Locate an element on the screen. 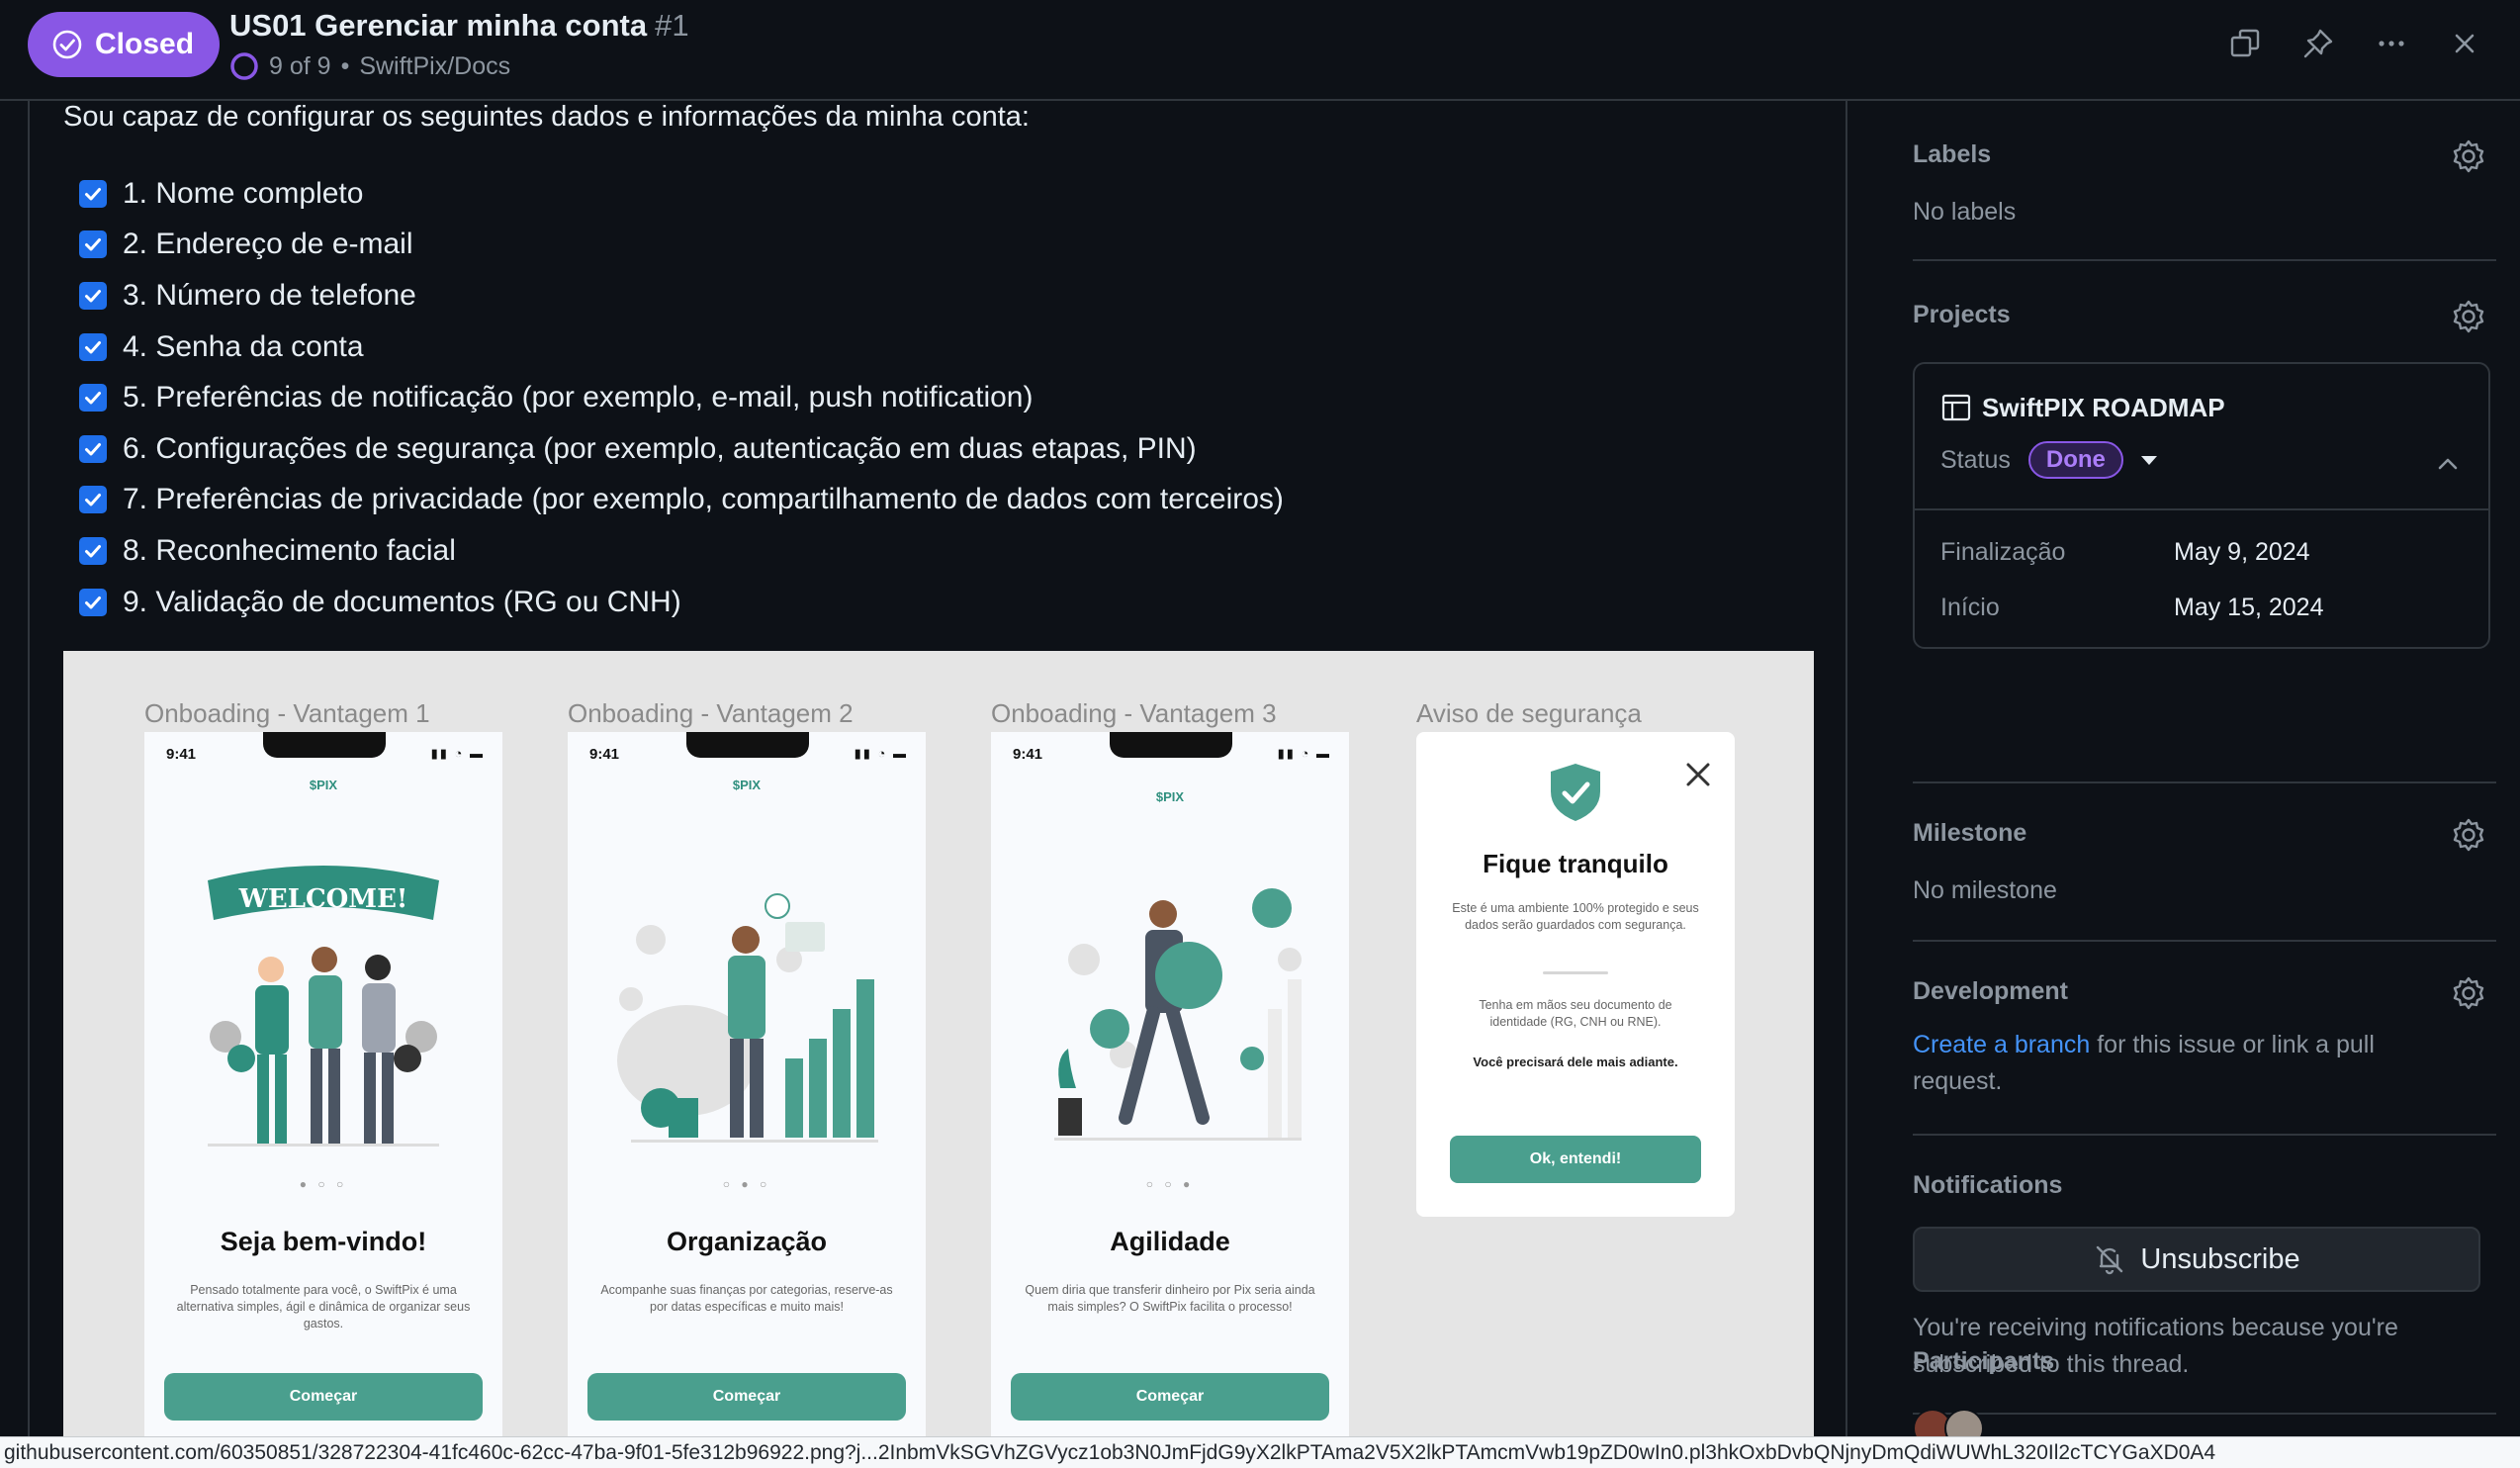 Image resolution: width=2520 pixels, height=1468 pixels. unsubscribe-button: Unsubscribe is located at coordinates (2196, 1259).